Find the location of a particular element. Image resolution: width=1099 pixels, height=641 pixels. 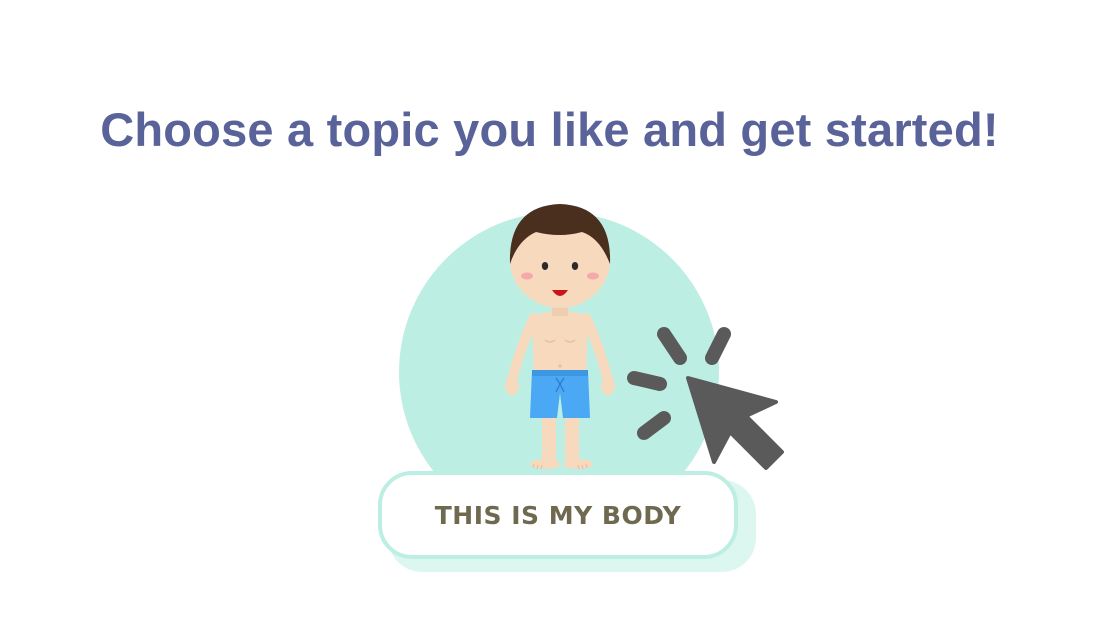

cursor-click-icon is located at coordinates (705, 398).